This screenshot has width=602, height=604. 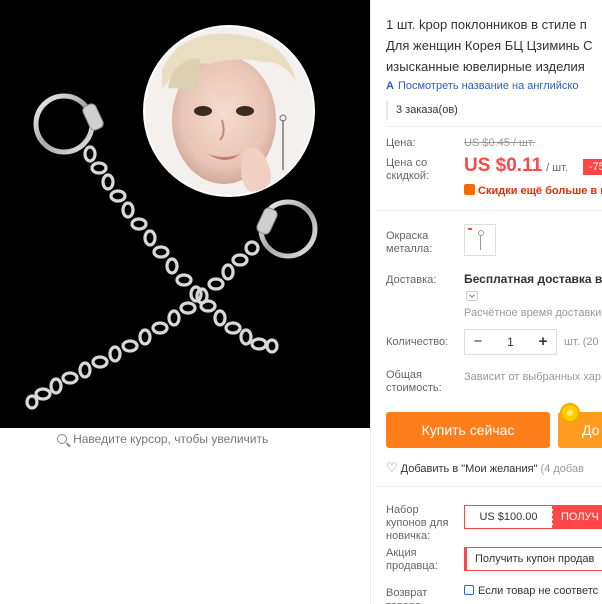 What do you see at coordinates (486, 24) in the screenshot?
I see `product-title-line: 1 шт. kpop поклонников в стиле п` at bounding box center [486, 24].